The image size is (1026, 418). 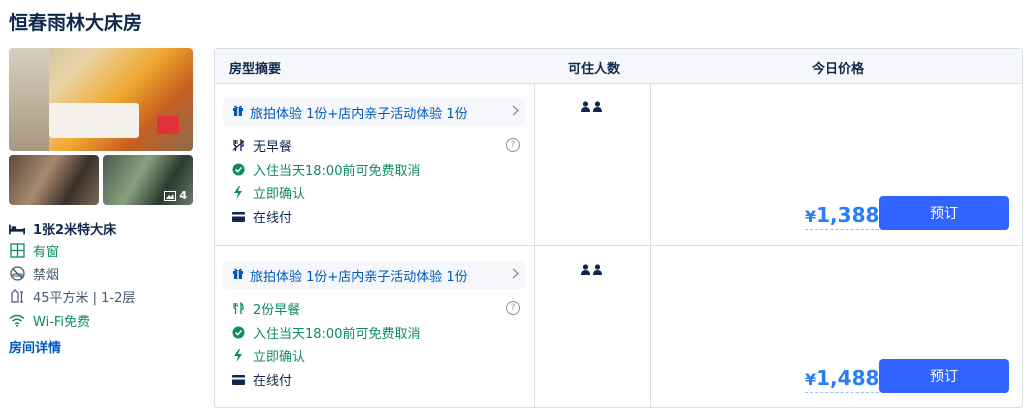 I want to click on room-main-photo, so click(x=101, y=99).